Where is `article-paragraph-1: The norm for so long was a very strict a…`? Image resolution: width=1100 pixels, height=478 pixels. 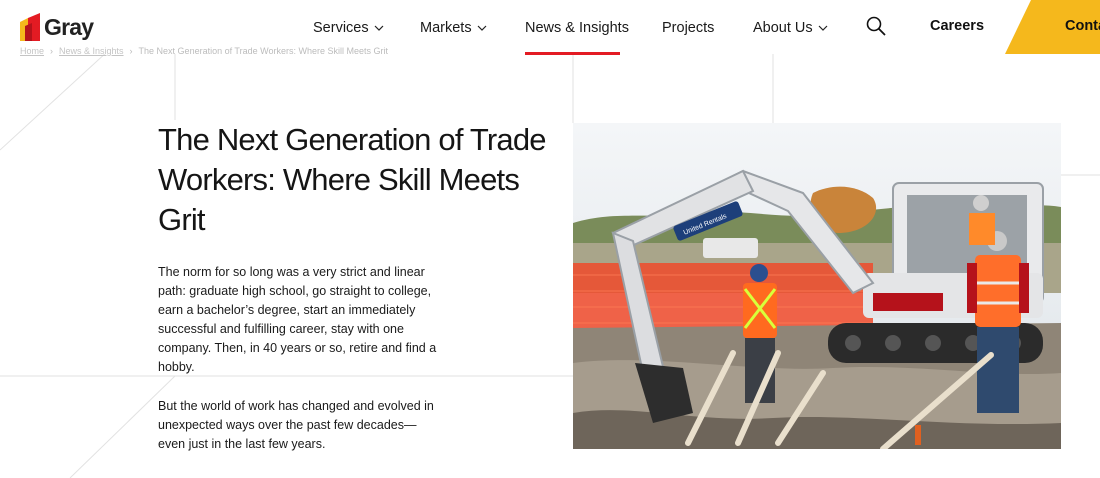
article-paragraph-1: The norm for so long was a very strict a… is located at coordinates (297, 319).